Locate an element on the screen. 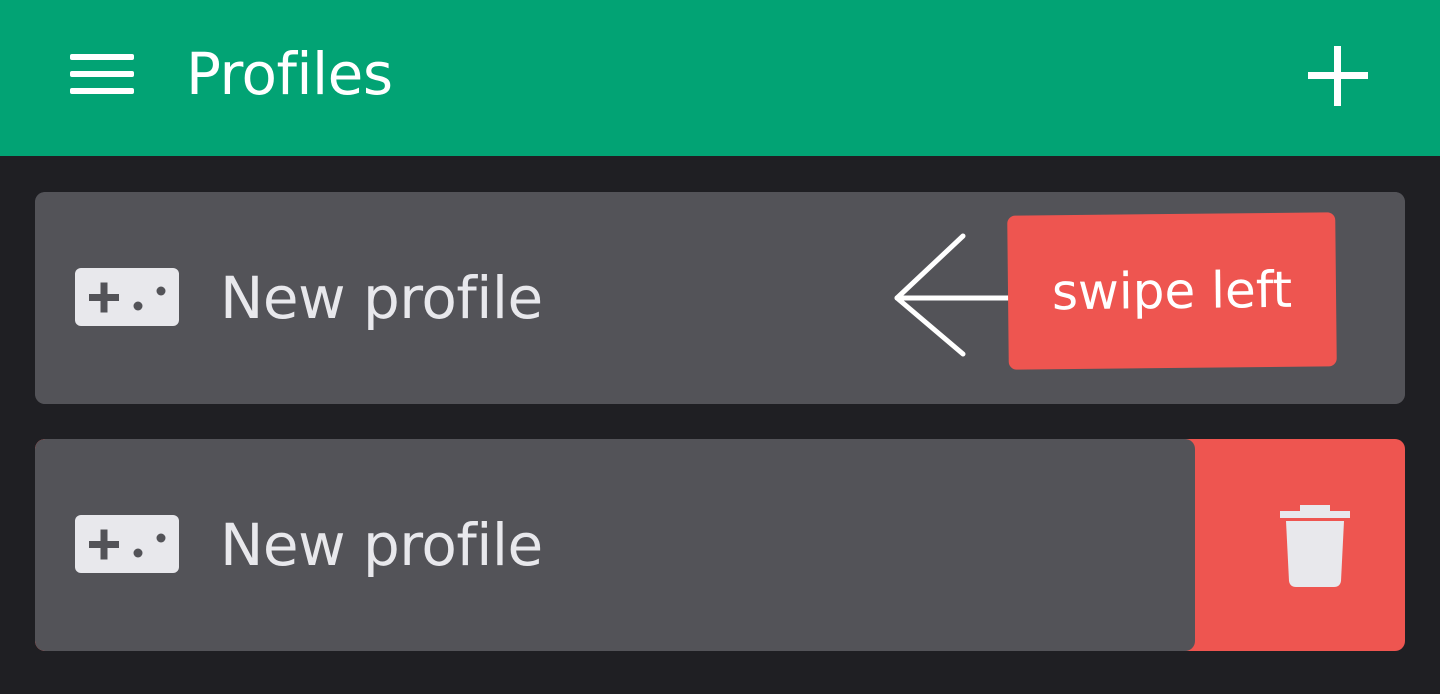 Image resolution: width=1440 pixels, height=694 pixels. menu-button is located at coordinates (101, 74).